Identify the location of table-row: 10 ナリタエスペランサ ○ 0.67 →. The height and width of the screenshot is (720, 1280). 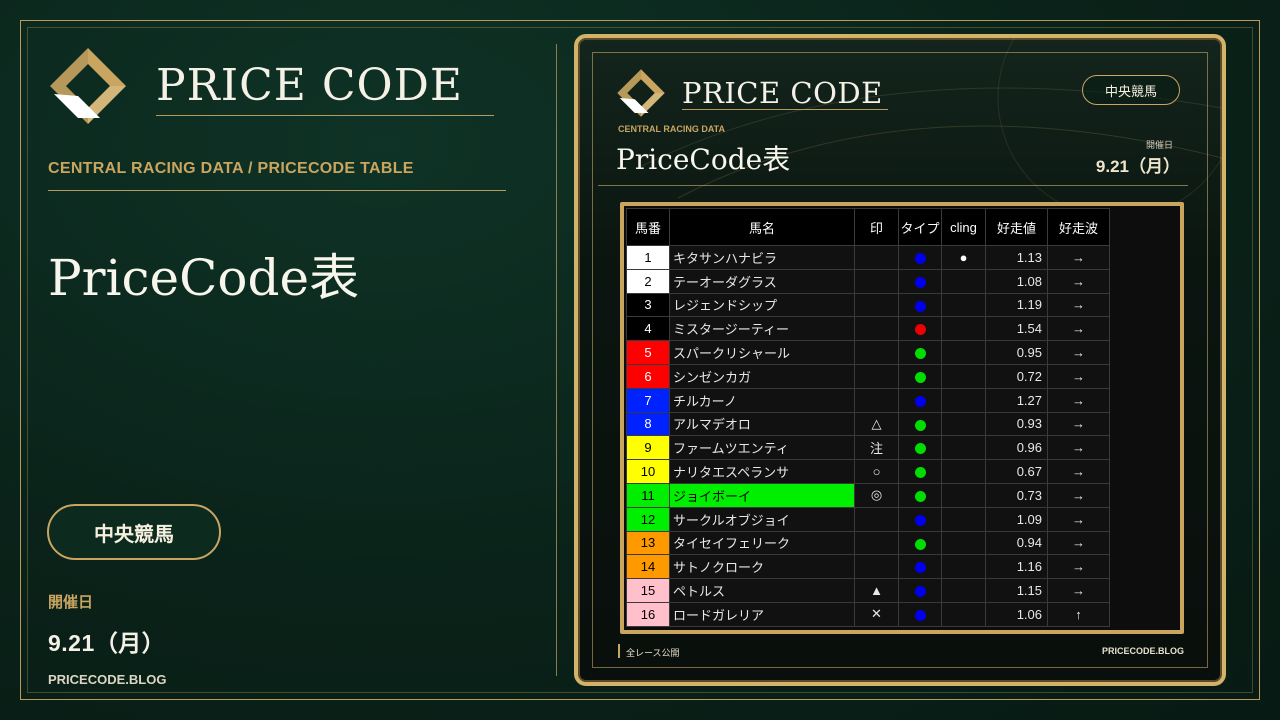
(868, 471).